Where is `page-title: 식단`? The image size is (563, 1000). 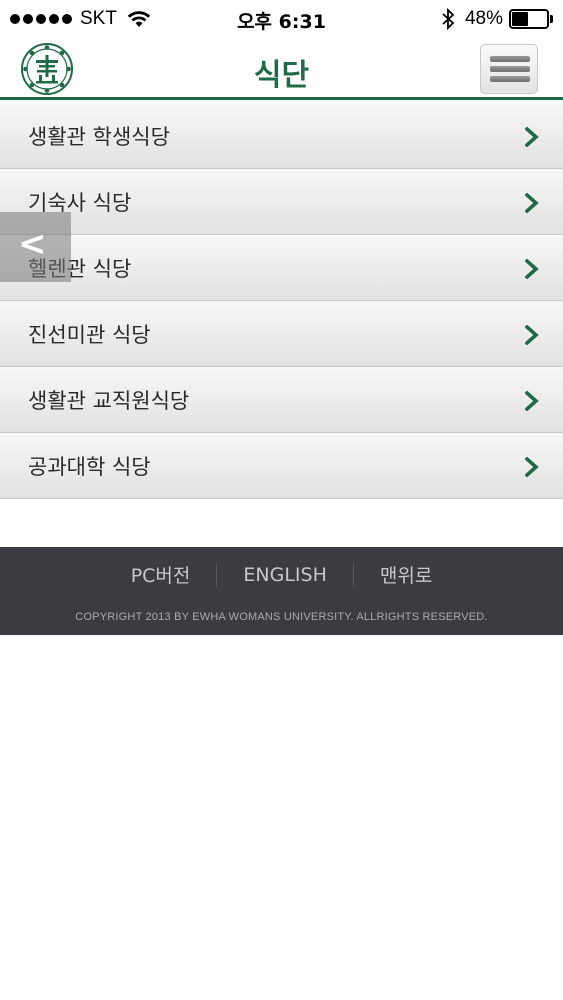 page-title: 식단 is located at coordinates (281, 75).